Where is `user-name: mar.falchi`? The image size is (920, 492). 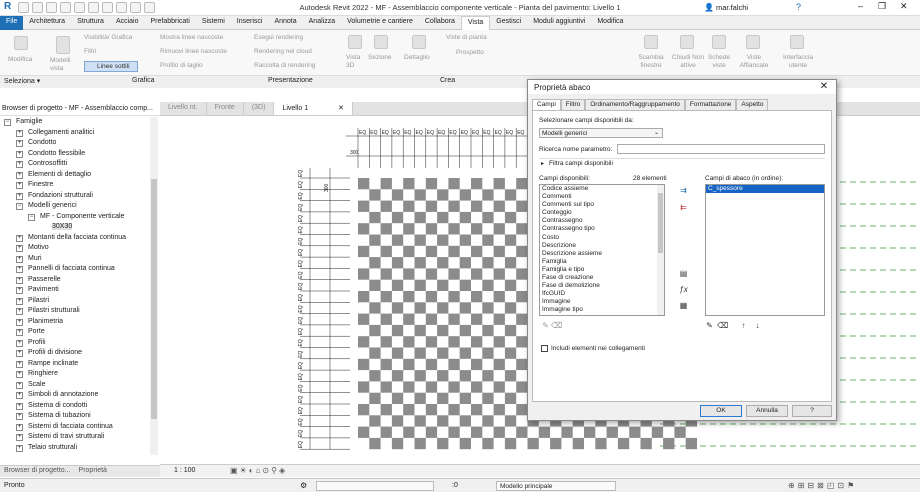 user-name: mar.falchi is located at coordinates (732, 7).